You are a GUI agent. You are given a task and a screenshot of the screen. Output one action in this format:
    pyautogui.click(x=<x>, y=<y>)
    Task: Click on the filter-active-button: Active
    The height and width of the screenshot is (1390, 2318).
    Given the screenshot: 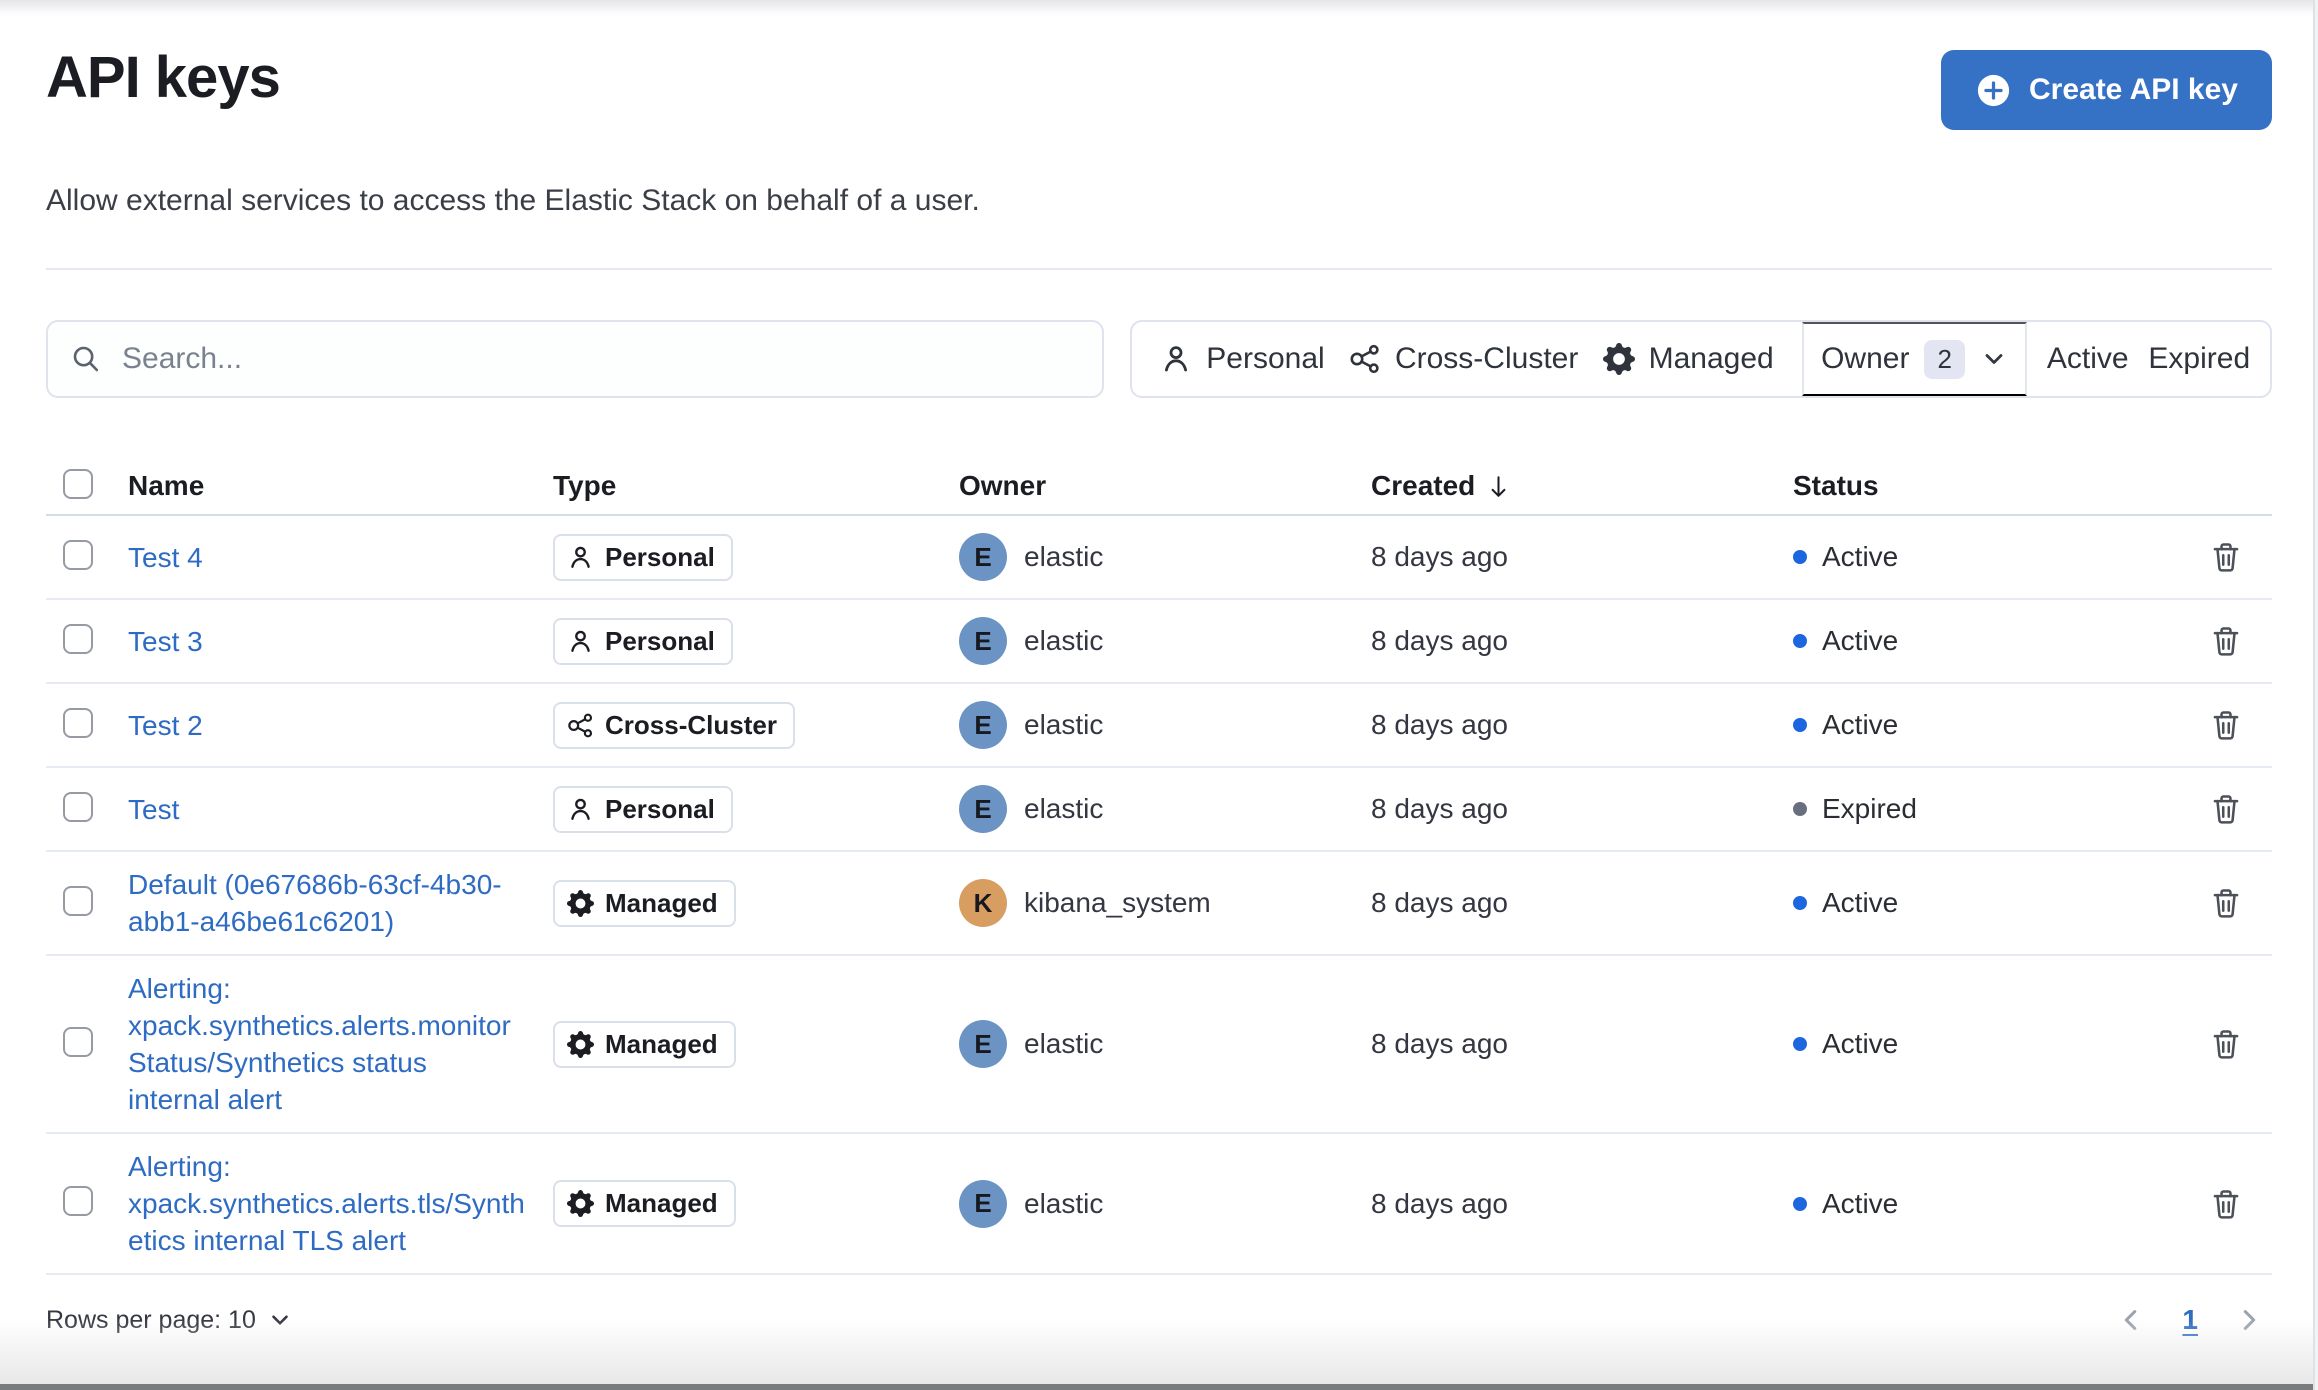 What is the action you would take?
    pyautogui.click(x=2088, y=359)
    